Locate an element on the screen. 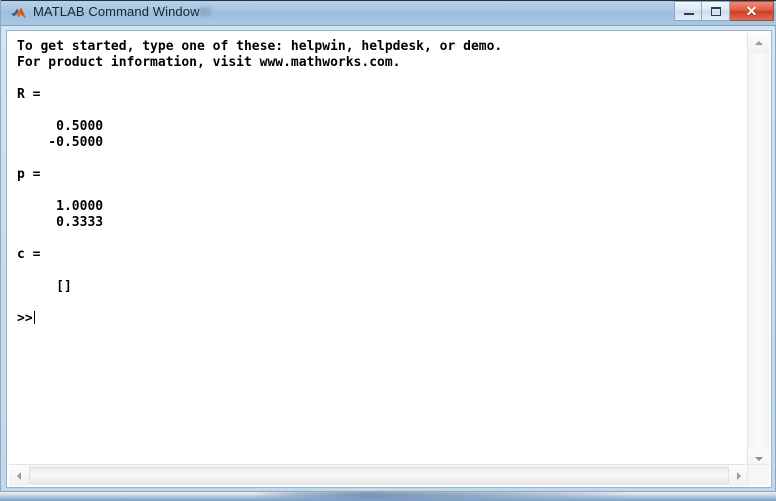  horizontal-scroll-track is located at coordinates (379, 475).